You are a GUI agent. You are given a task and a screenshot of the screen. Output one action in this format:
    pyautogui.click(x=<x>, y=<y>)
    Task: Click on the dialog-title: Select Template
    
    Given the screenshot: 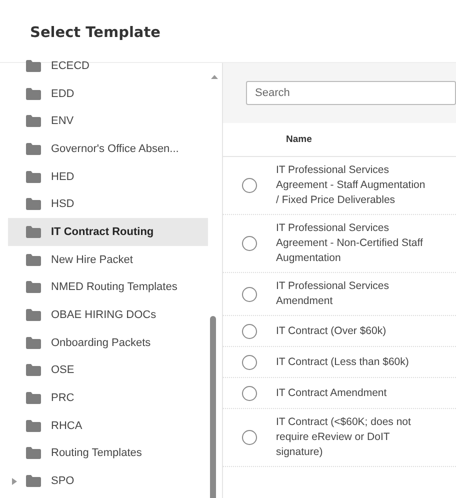 What is the action you would take?
    pyautogui.click(x=95, y=33)
    